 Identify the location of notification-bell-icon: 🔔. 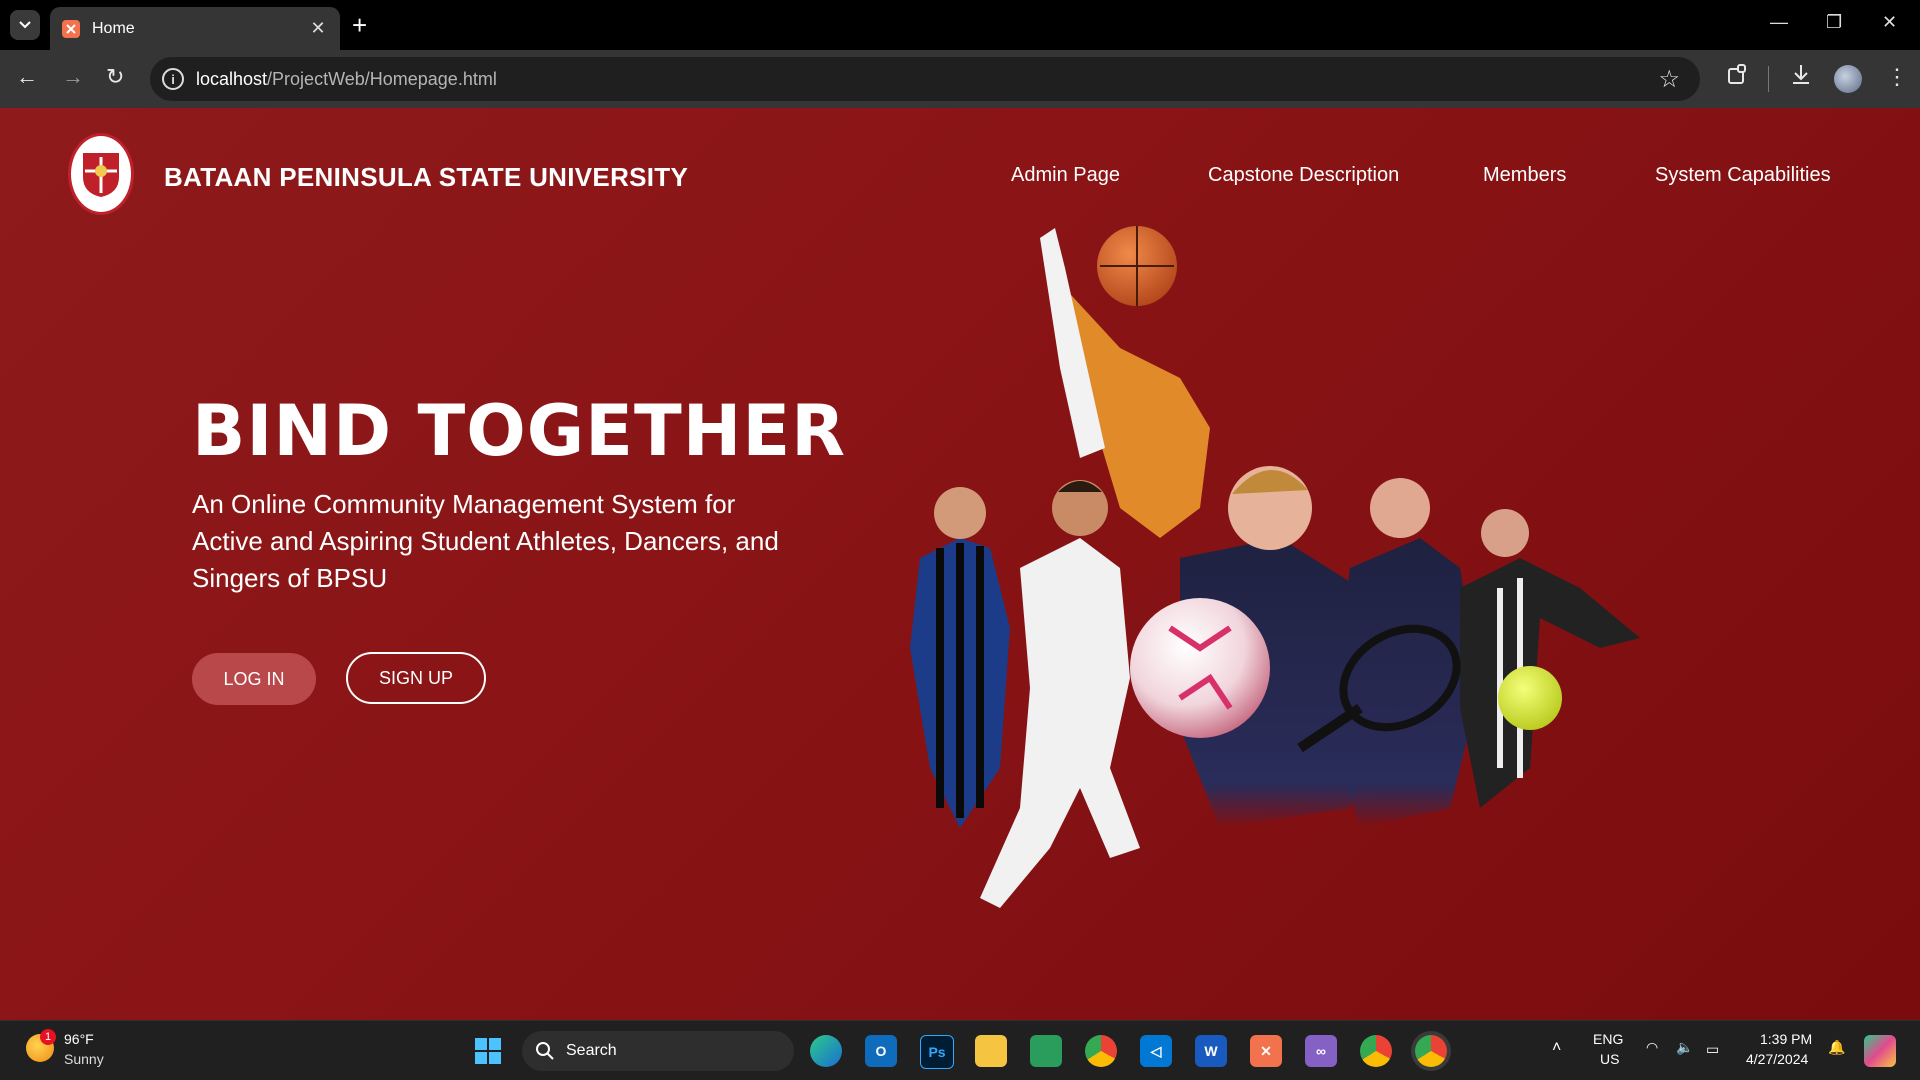
(1836, 1047).